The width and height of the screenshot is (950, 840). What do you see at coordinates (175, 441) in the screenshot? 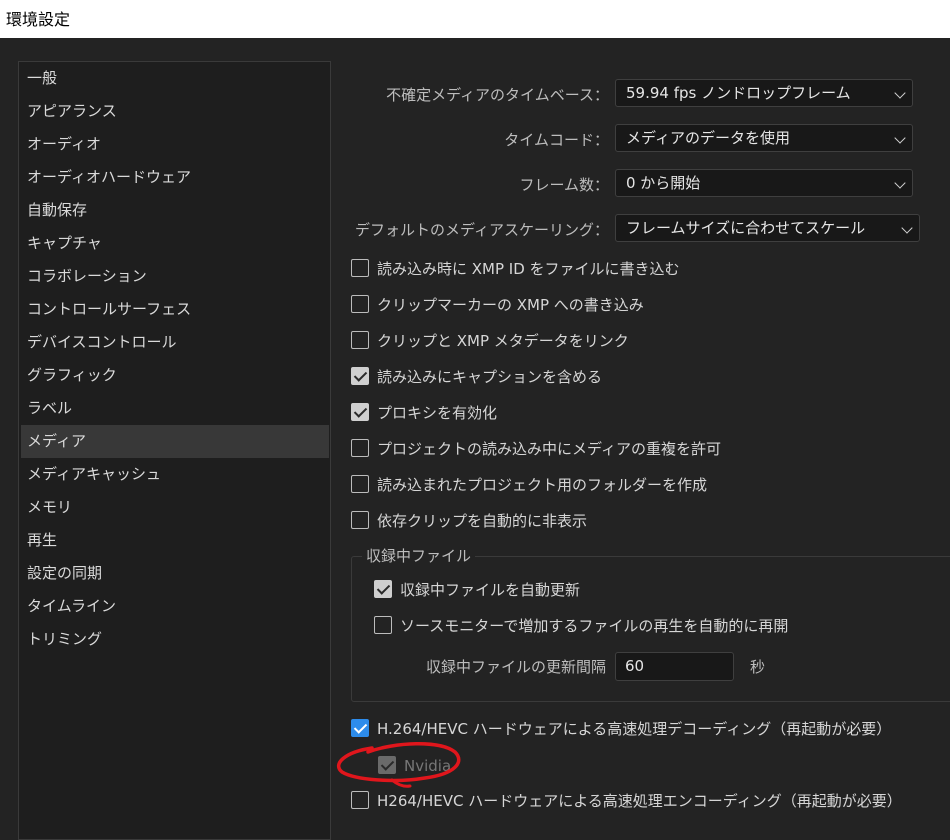
I see `sidebar-item-media: メディア` at bounding box center [175, 441].